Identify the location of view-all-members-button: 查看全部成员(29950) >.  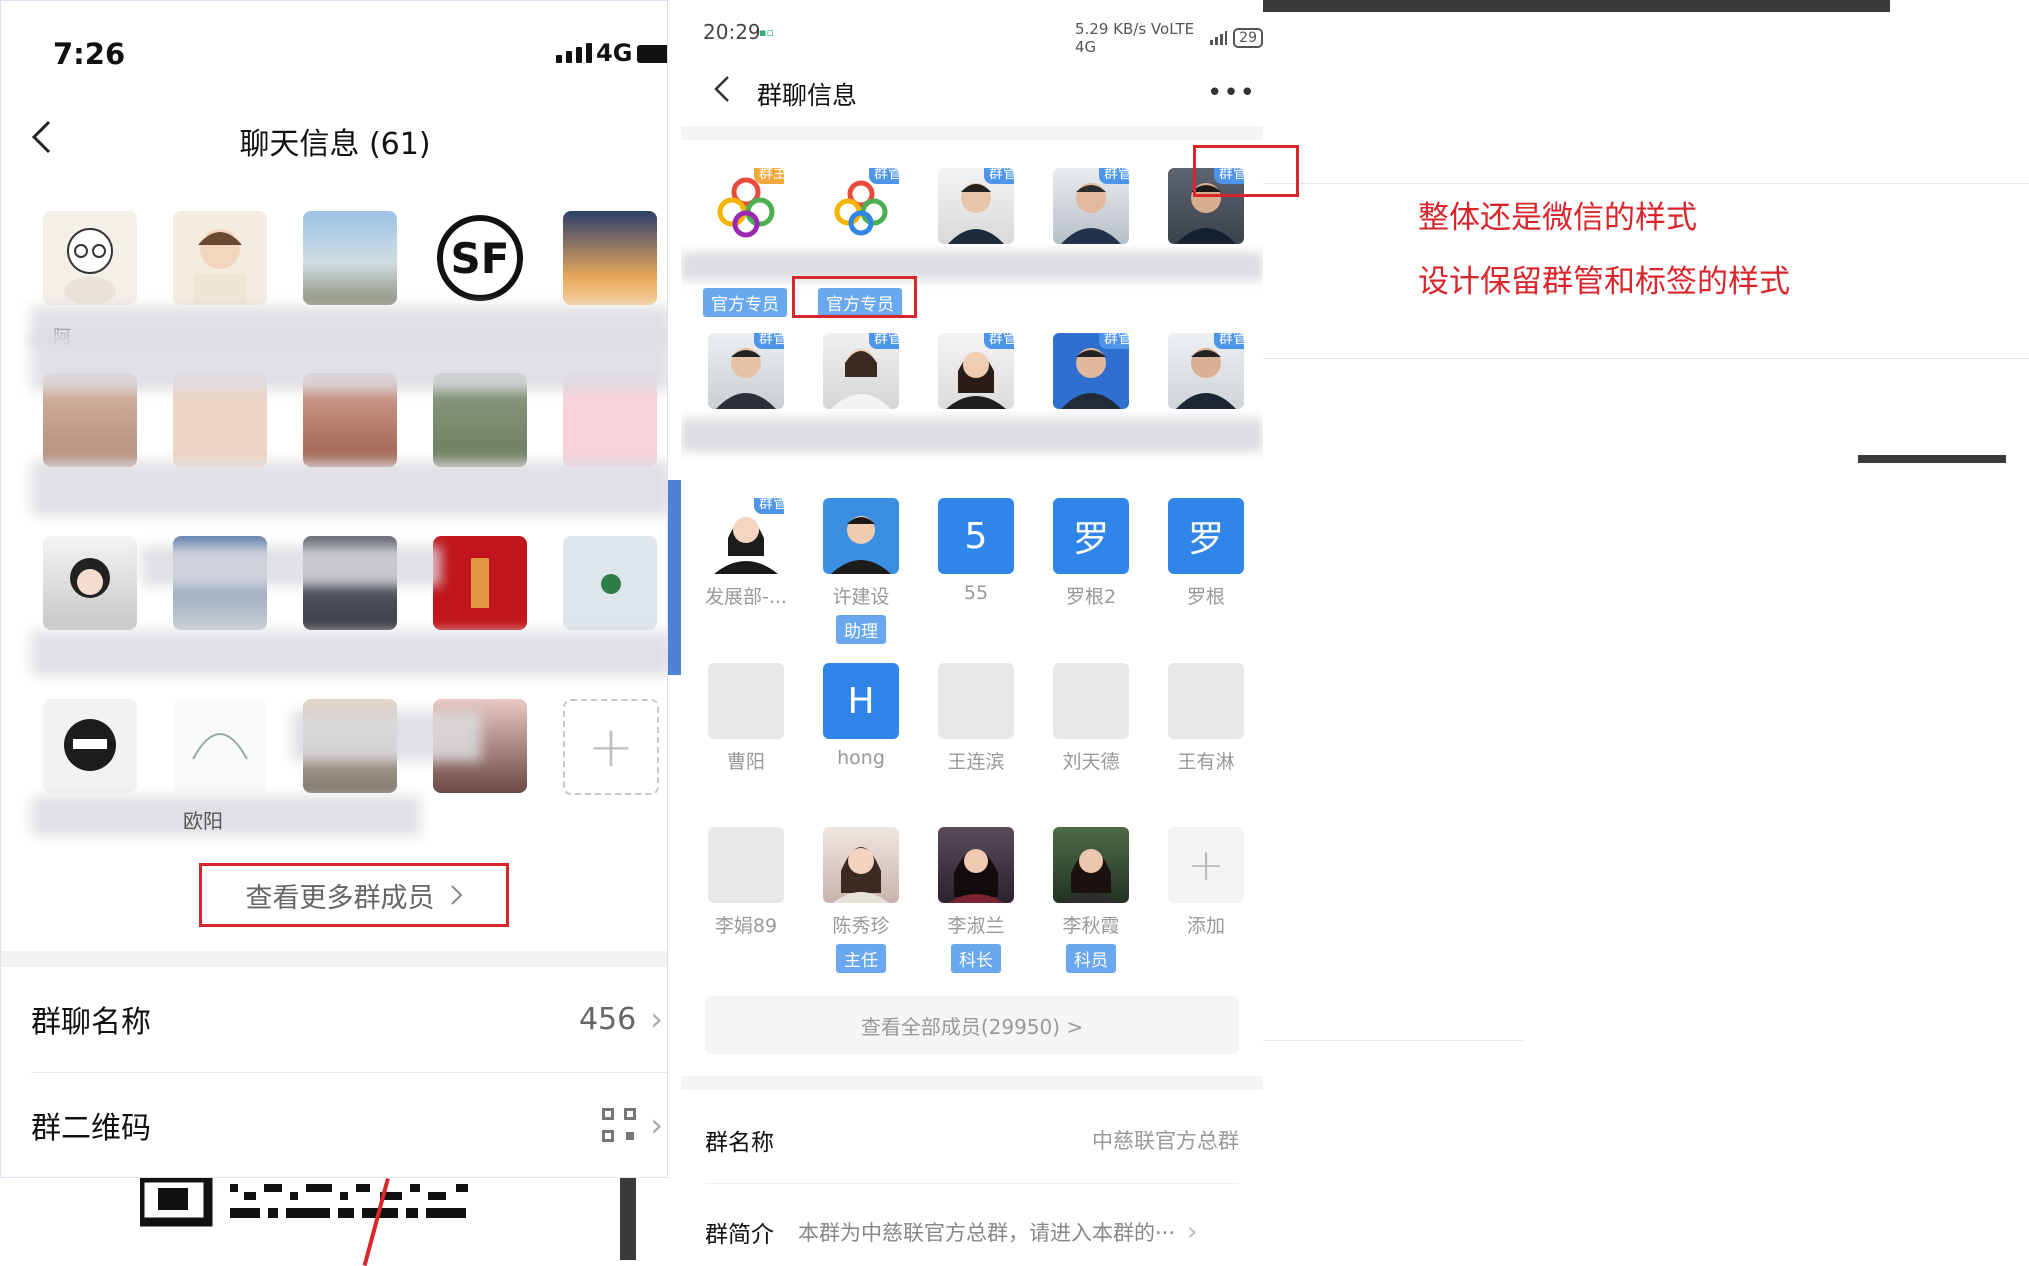
(972, 1025).